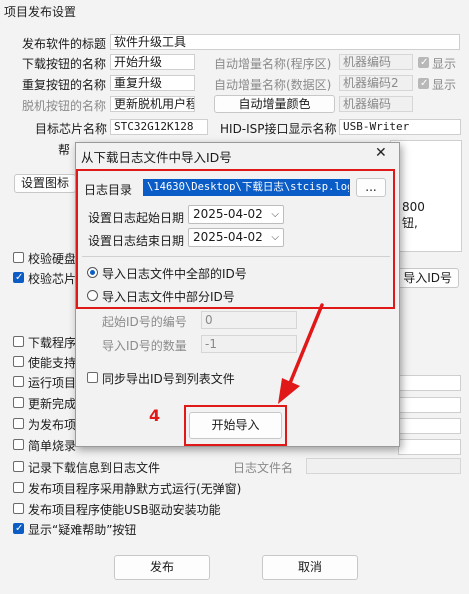 The image size is (469, 594). What do you see at coordinates (64, 44) in the screenshot?
I see `publish-title-label: 发布软件的标题` at bounding box center [64, 44].